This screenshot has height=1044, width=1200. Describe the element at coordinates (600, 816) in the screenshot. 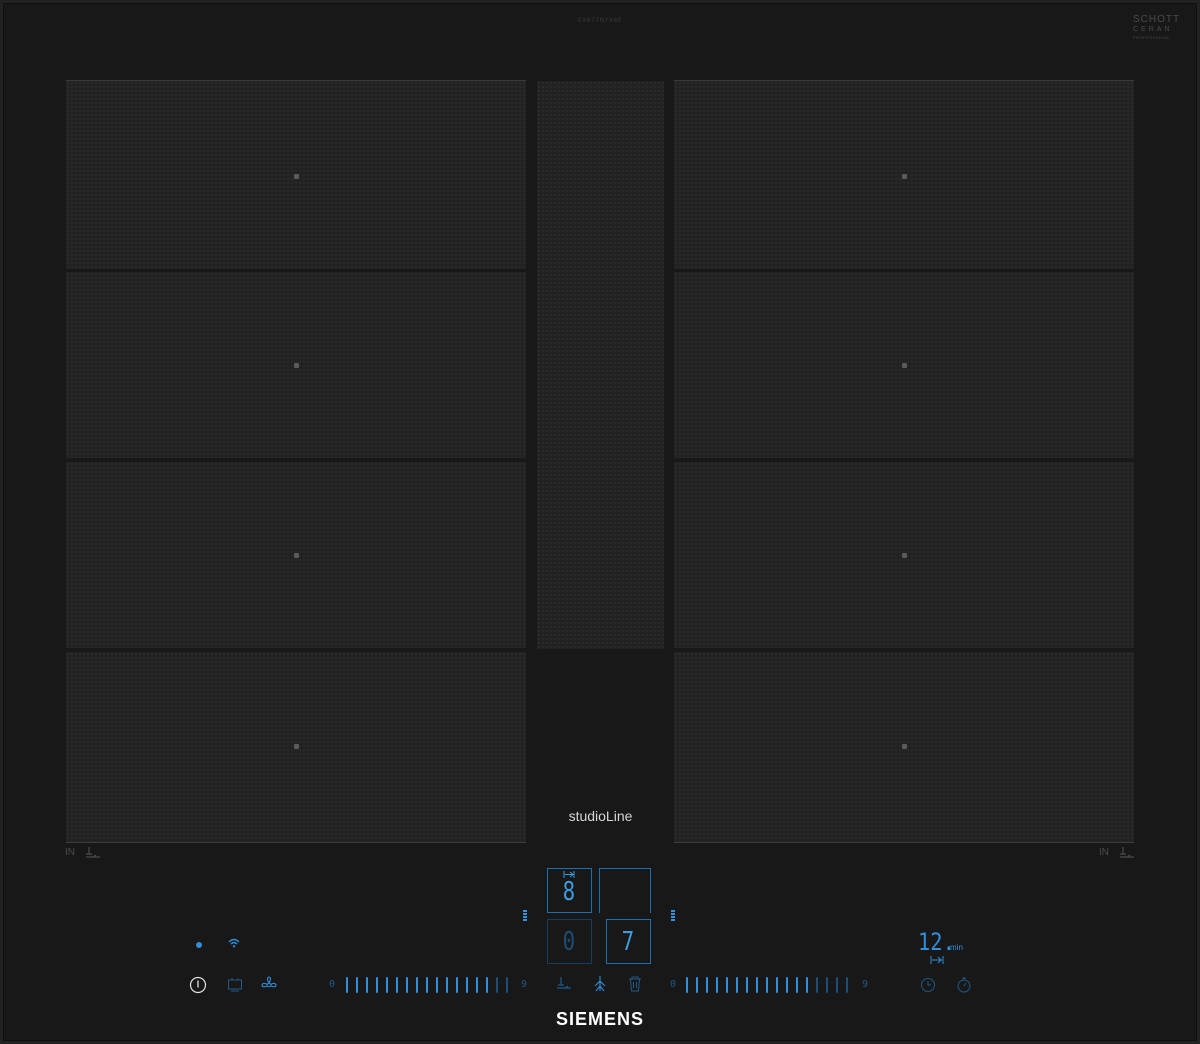

I see `series-label: studioLine` at that location.